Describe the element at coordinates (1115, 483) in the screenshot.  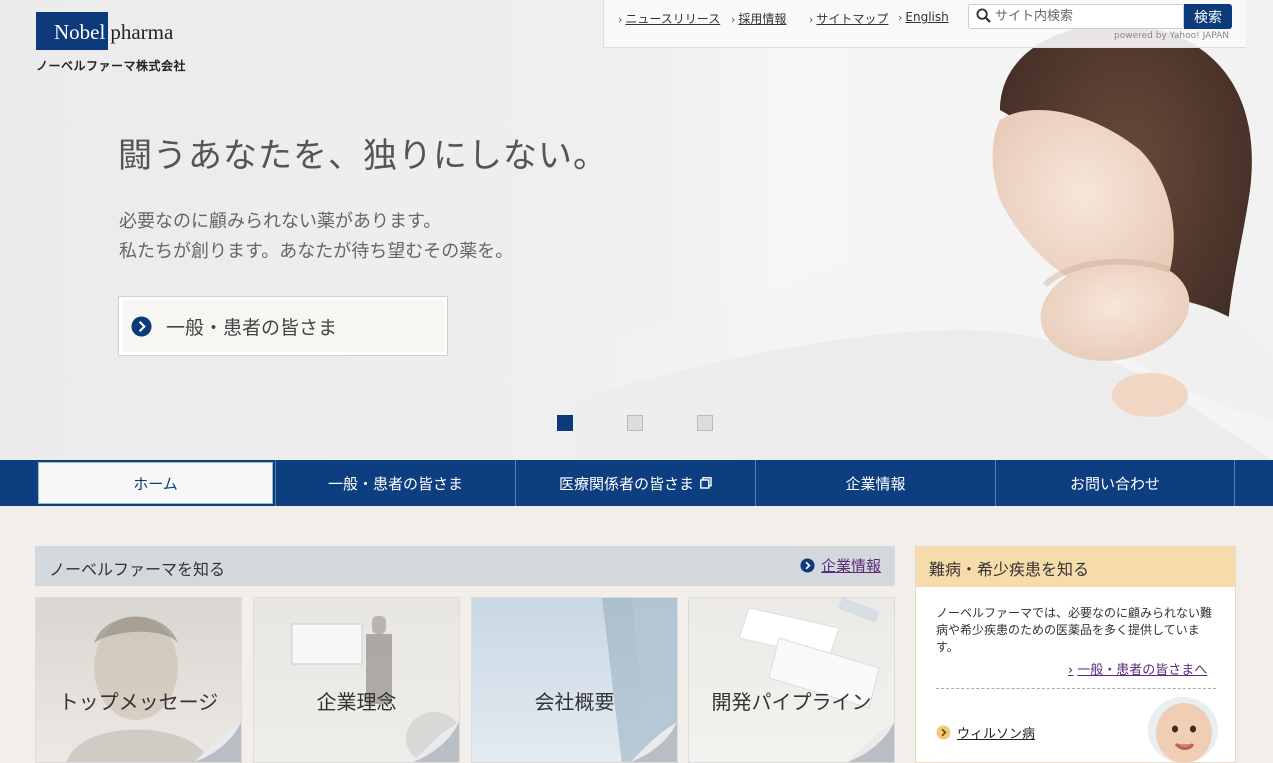
I see `nav-item-contact: お問い合わせ` at that location.